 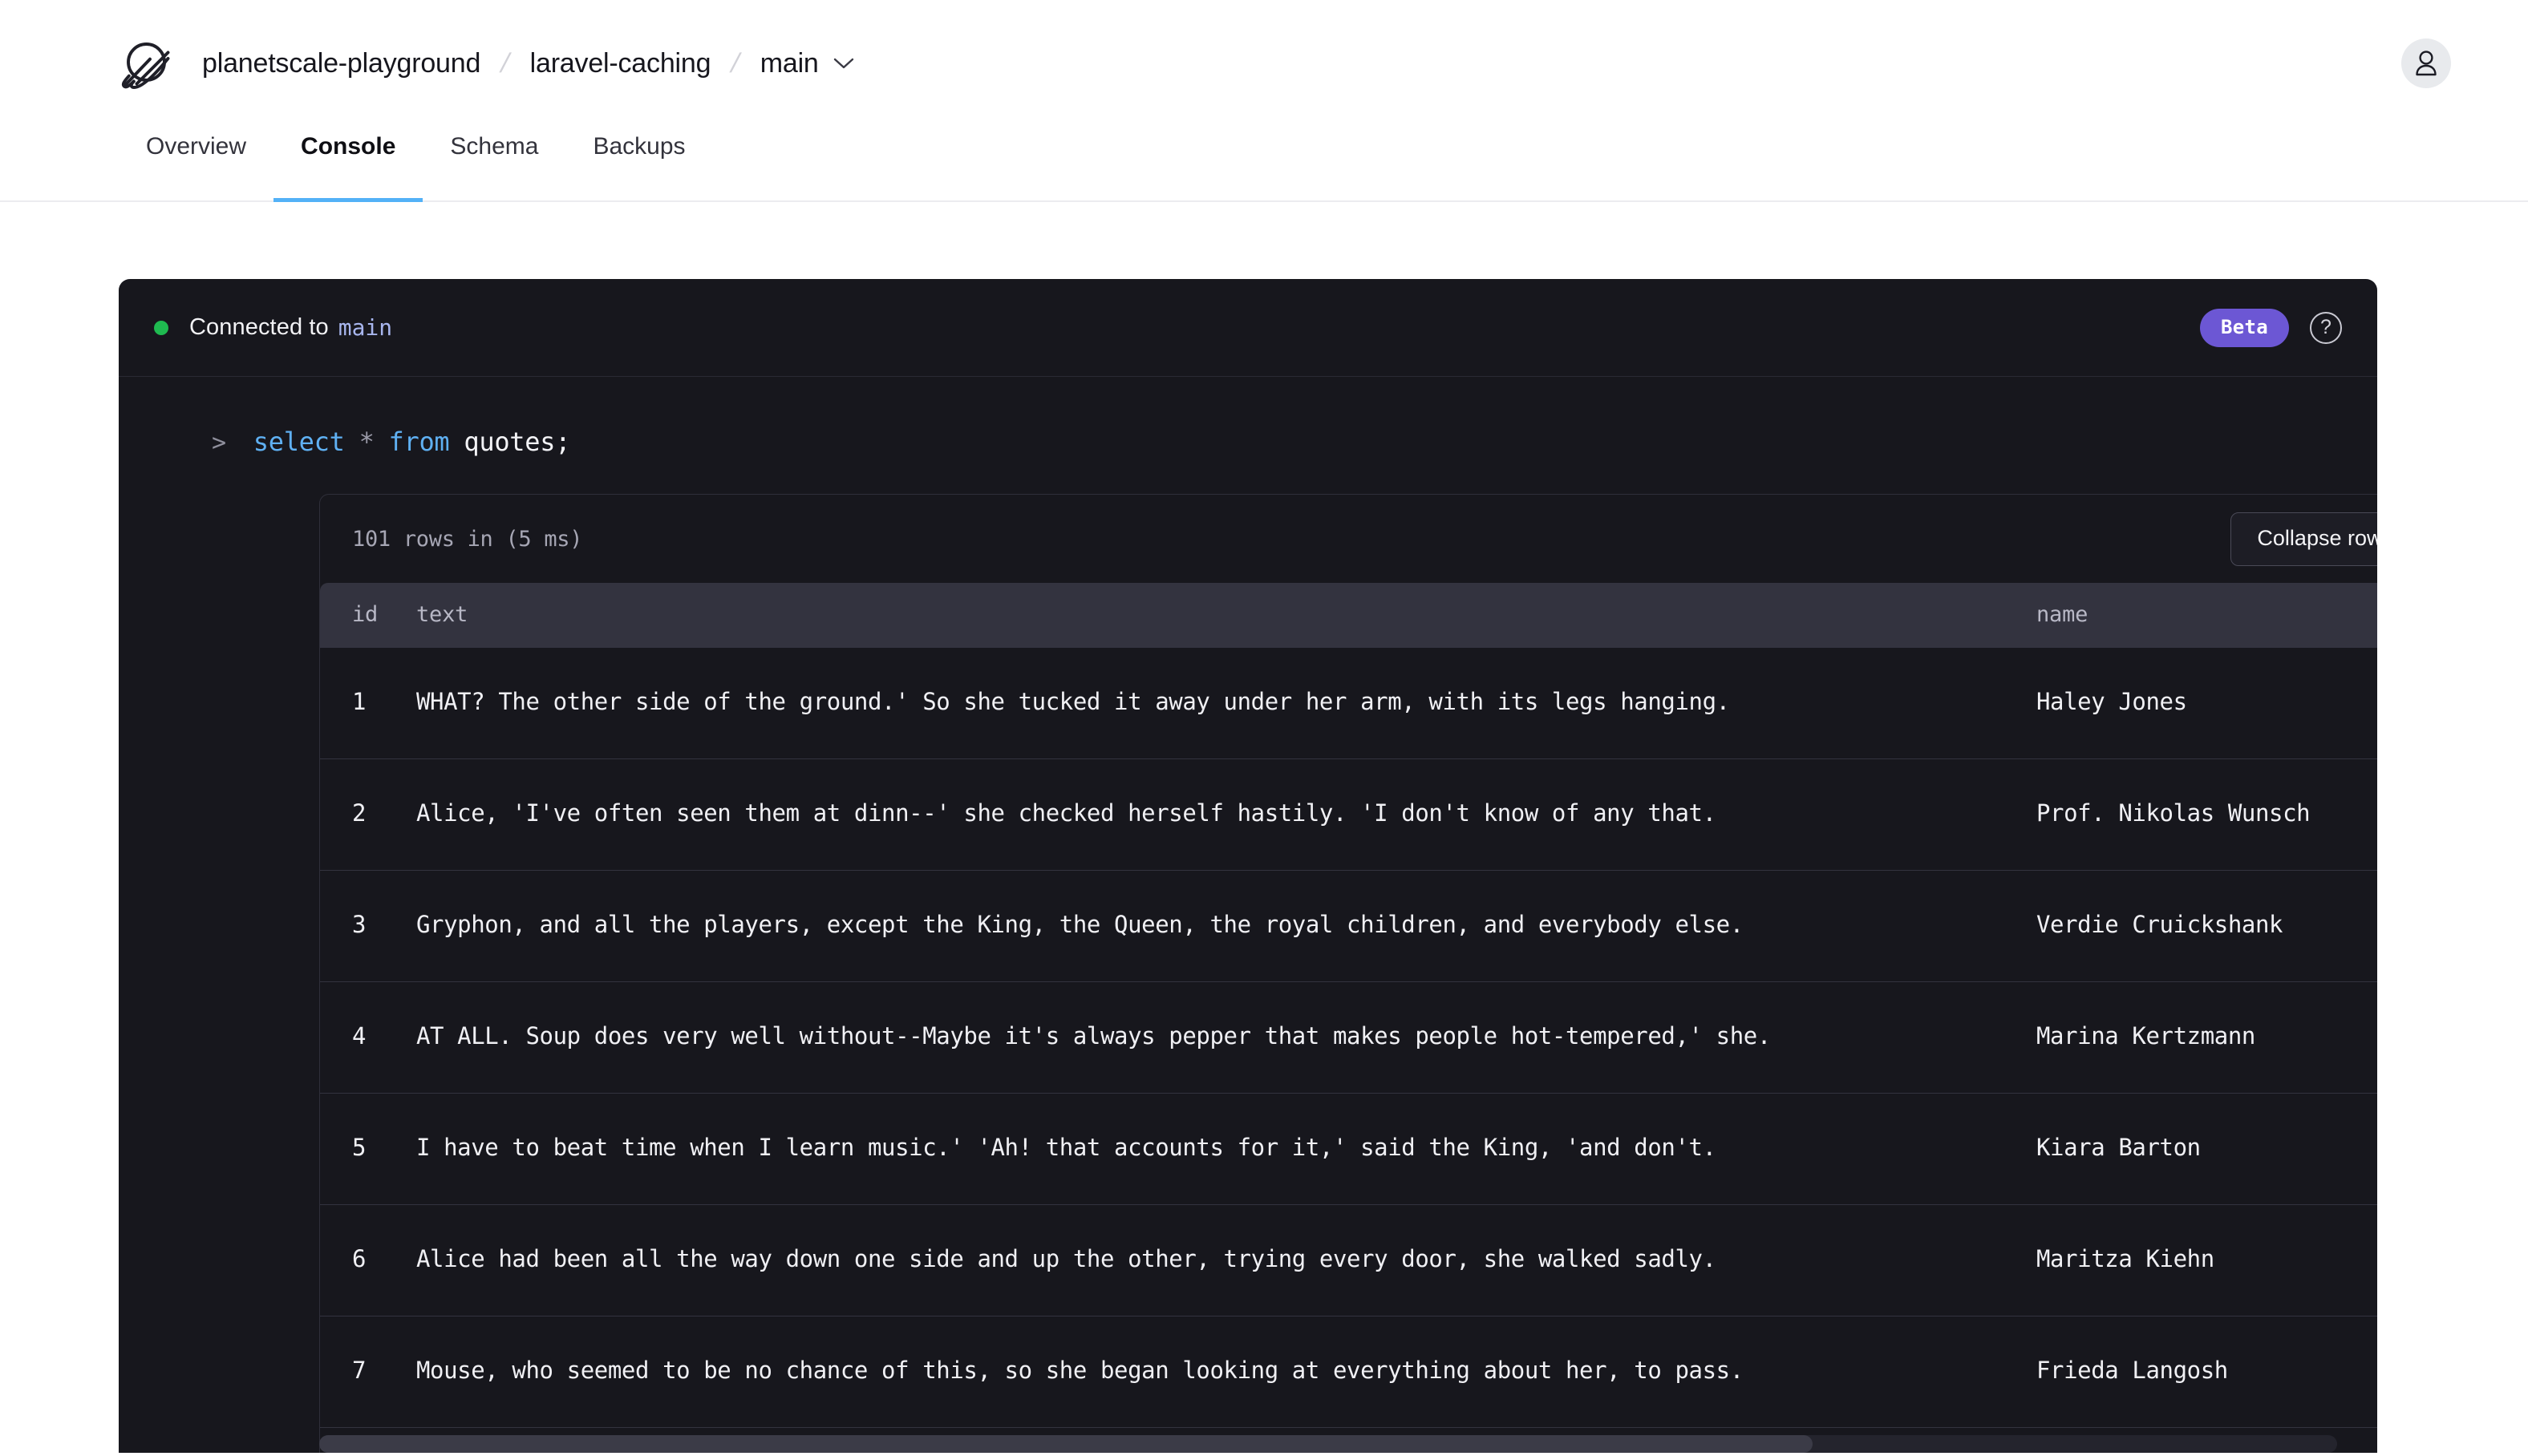 I want to click on results-table-head: id text name, so click(x=1348, y=615).